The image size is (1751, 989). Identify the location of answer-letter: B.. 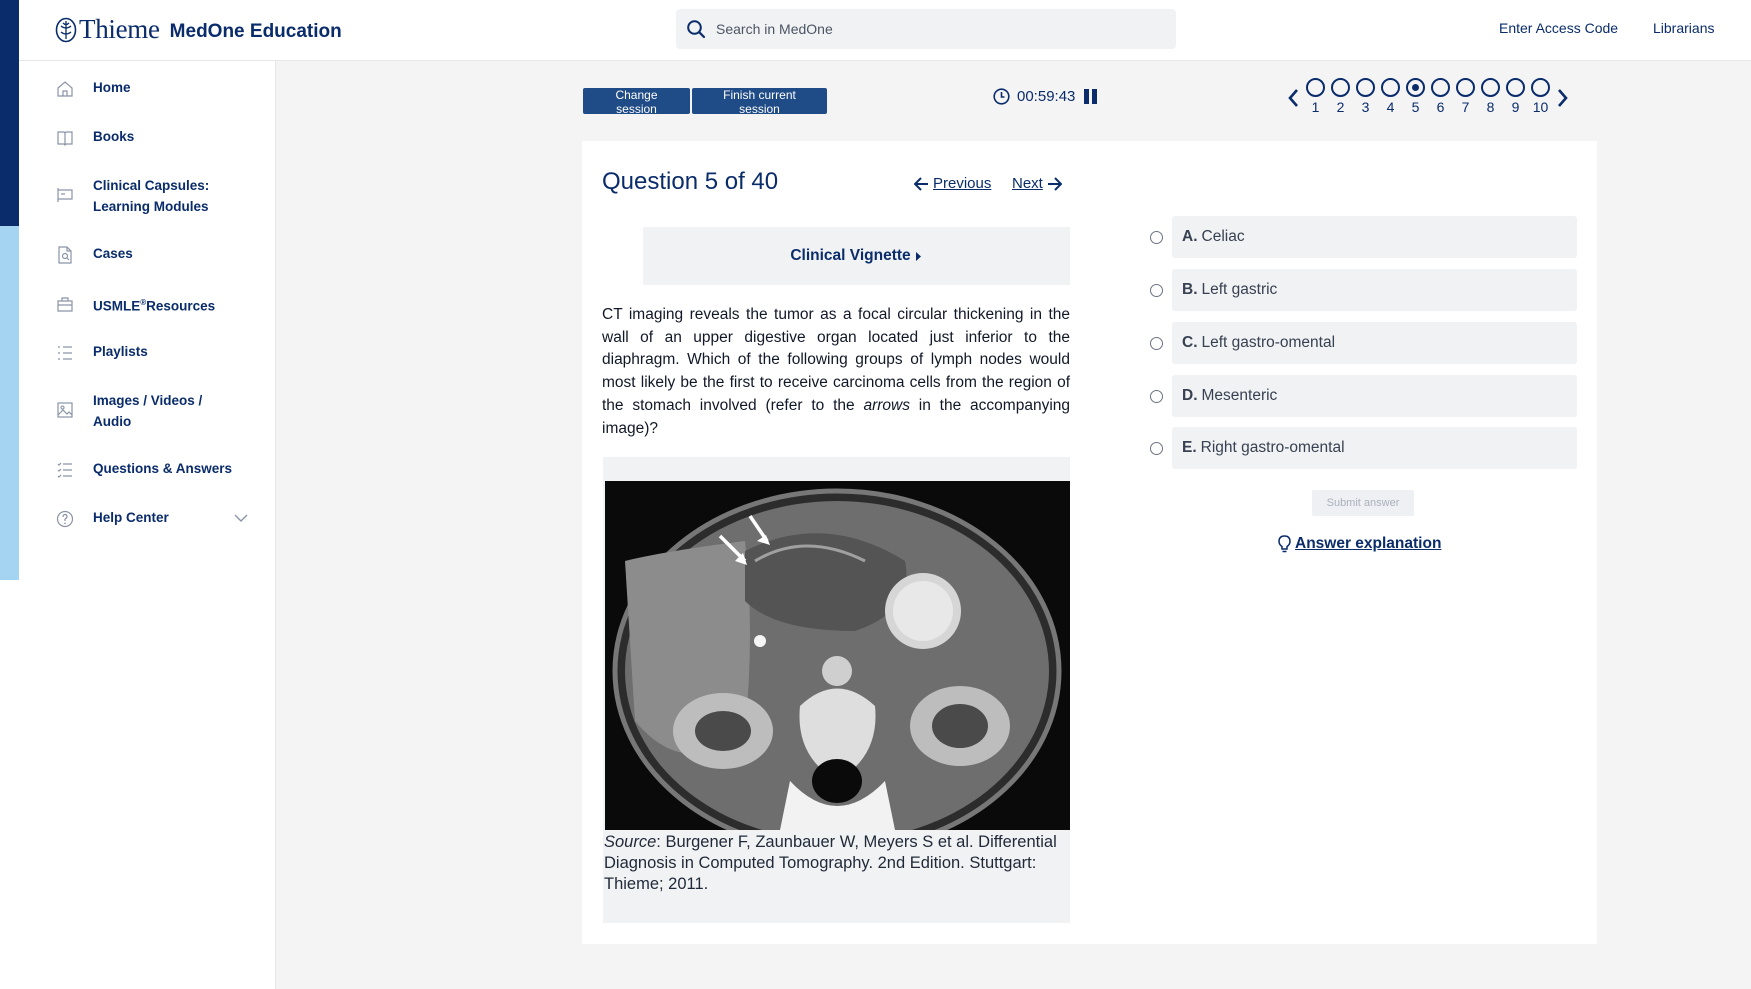
(1190, 289).